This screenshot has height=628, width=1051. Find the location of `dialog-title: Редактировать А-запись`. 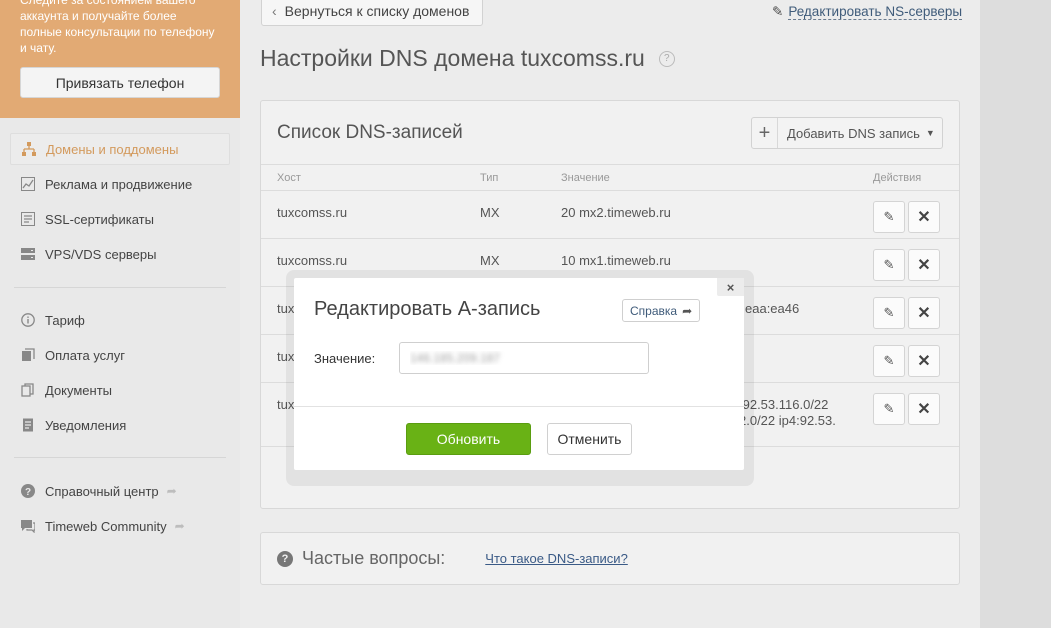

dialog-title: Редактировать А-запись is located at coordinates (427, 309).